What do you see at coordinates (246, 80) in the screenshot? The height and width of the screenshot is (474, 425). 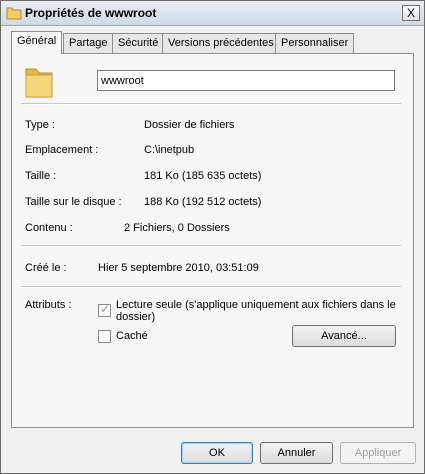 I see `folder-name-input` at bounding box center [246, 80].